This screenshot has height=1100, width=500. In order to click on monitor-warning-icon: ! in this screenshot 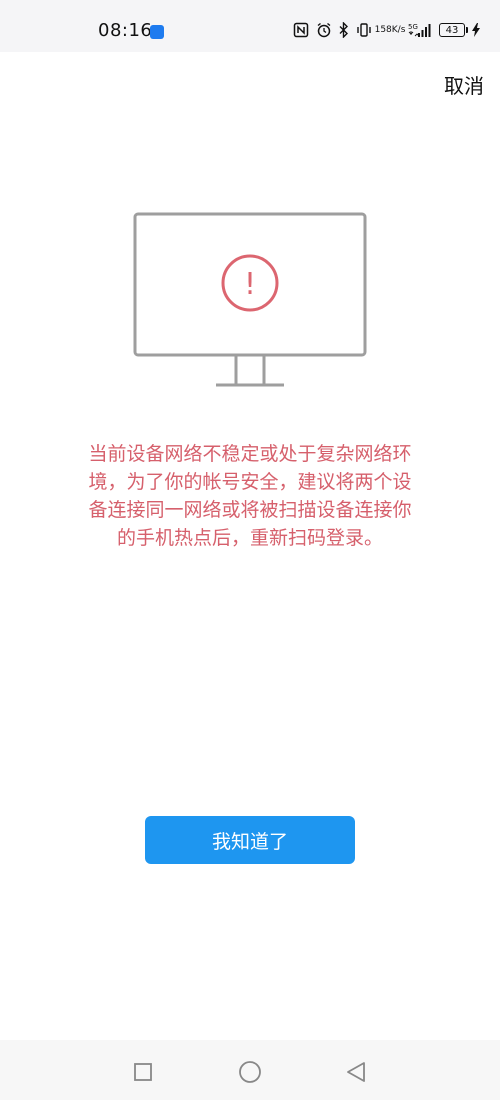, I will do `click(250, 301)`.